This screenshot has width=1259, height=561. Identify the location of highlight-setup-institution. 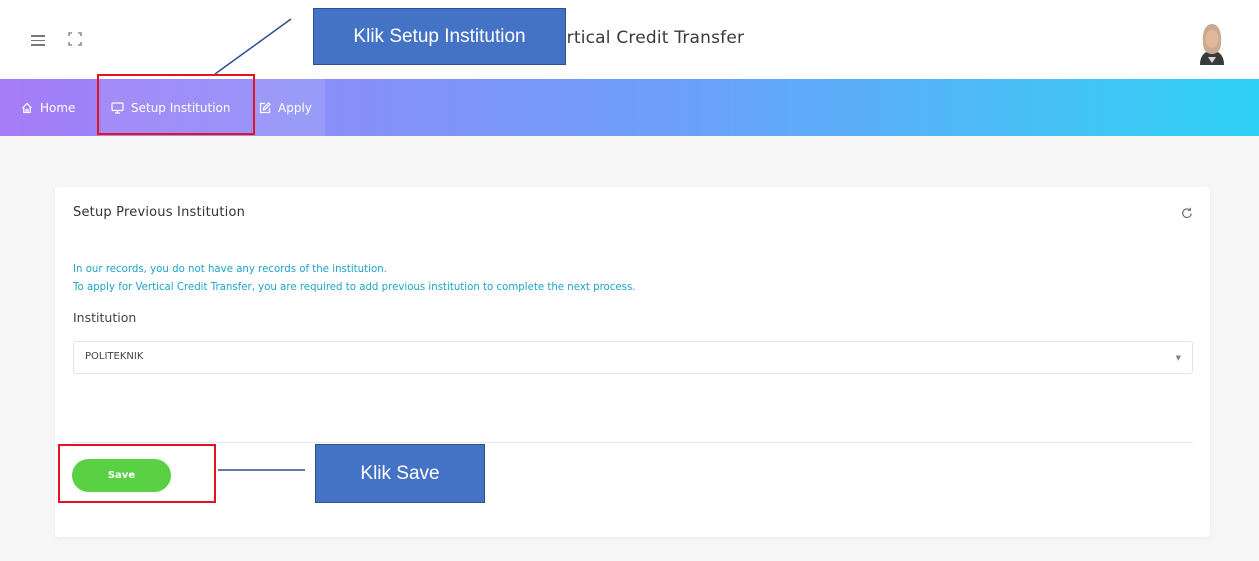
(176, 104).